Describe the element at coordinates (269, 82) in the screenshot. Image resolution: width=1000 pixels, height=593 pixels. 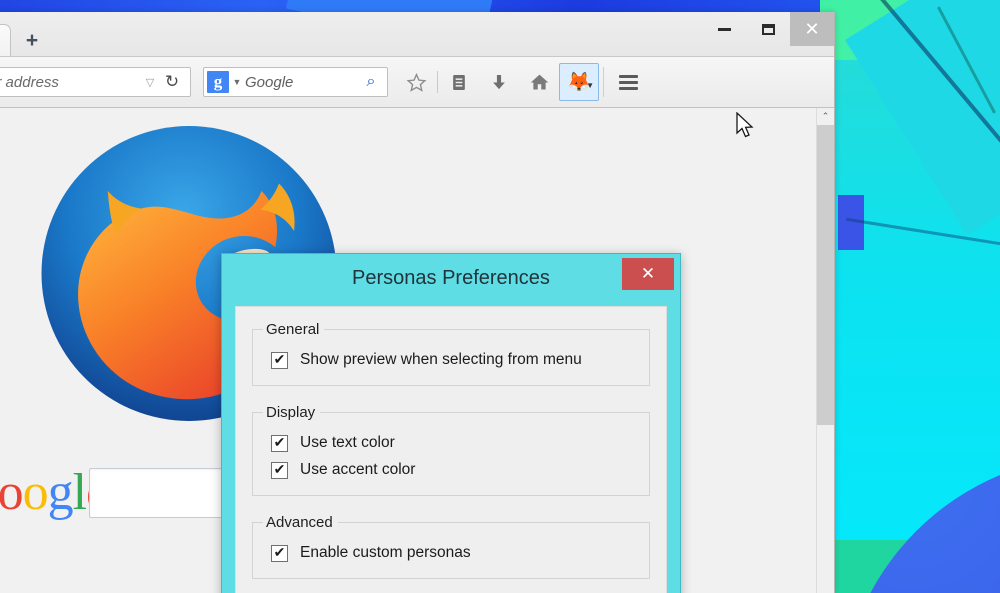
I see `search-engine-name: Google` at that location.